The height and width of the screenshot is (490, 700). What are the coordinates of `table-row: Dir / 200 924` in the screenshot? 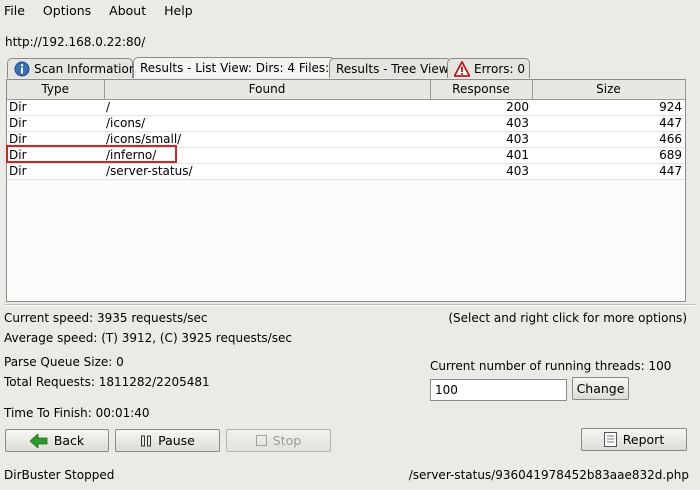 It's located at (346, 107).